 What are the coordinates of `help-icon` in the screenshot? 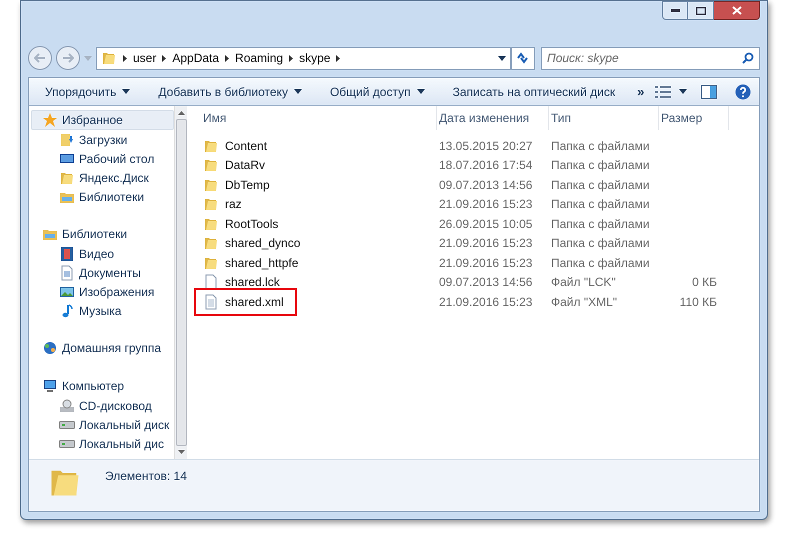 It's located at (743, 92).